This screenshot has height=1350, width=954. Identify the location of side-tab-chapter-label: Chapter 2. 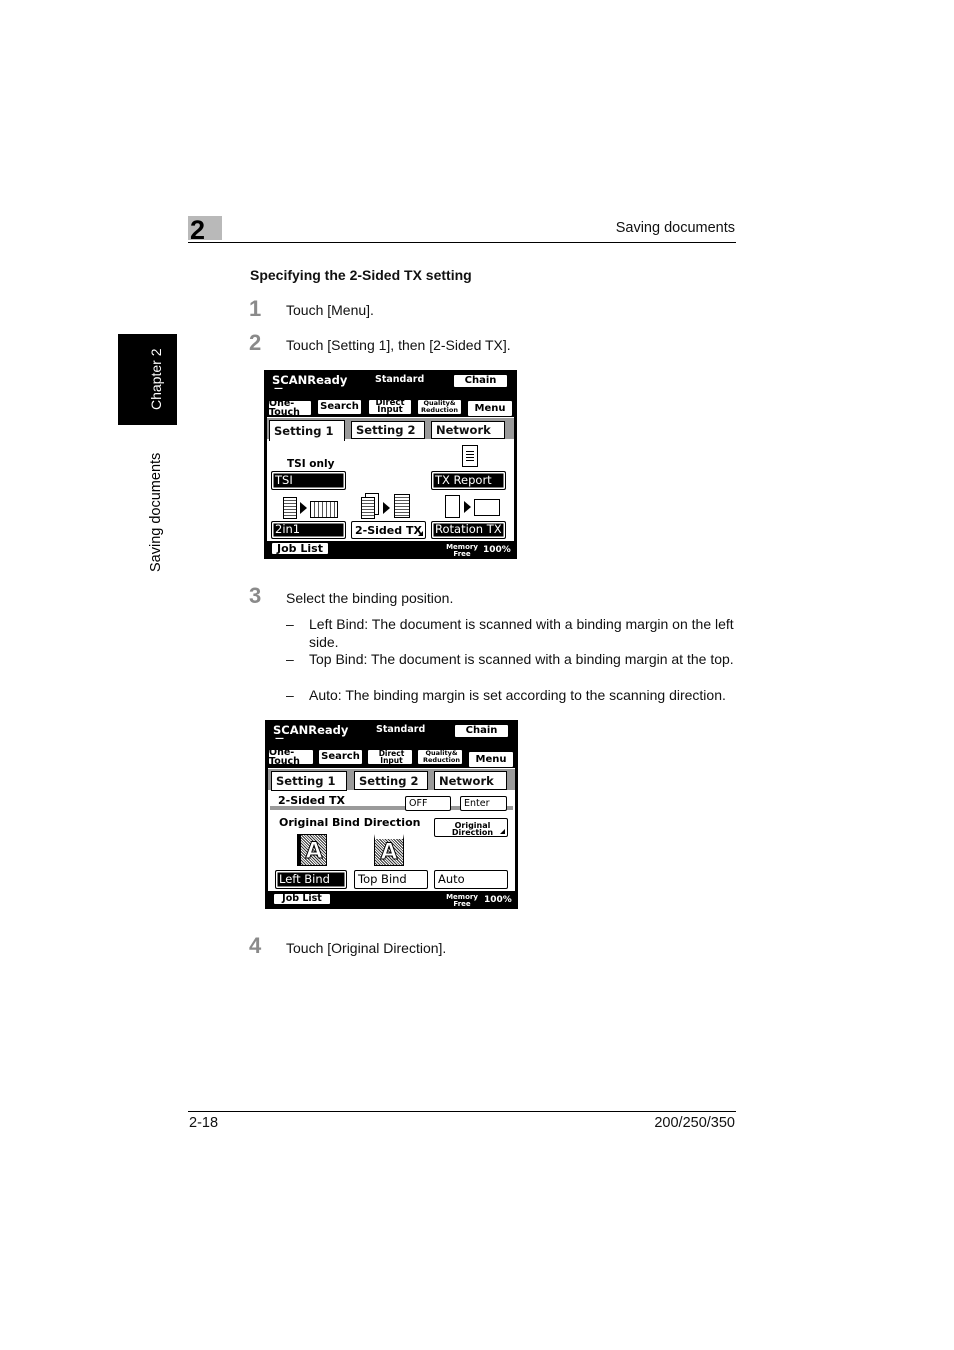
(156, 379).